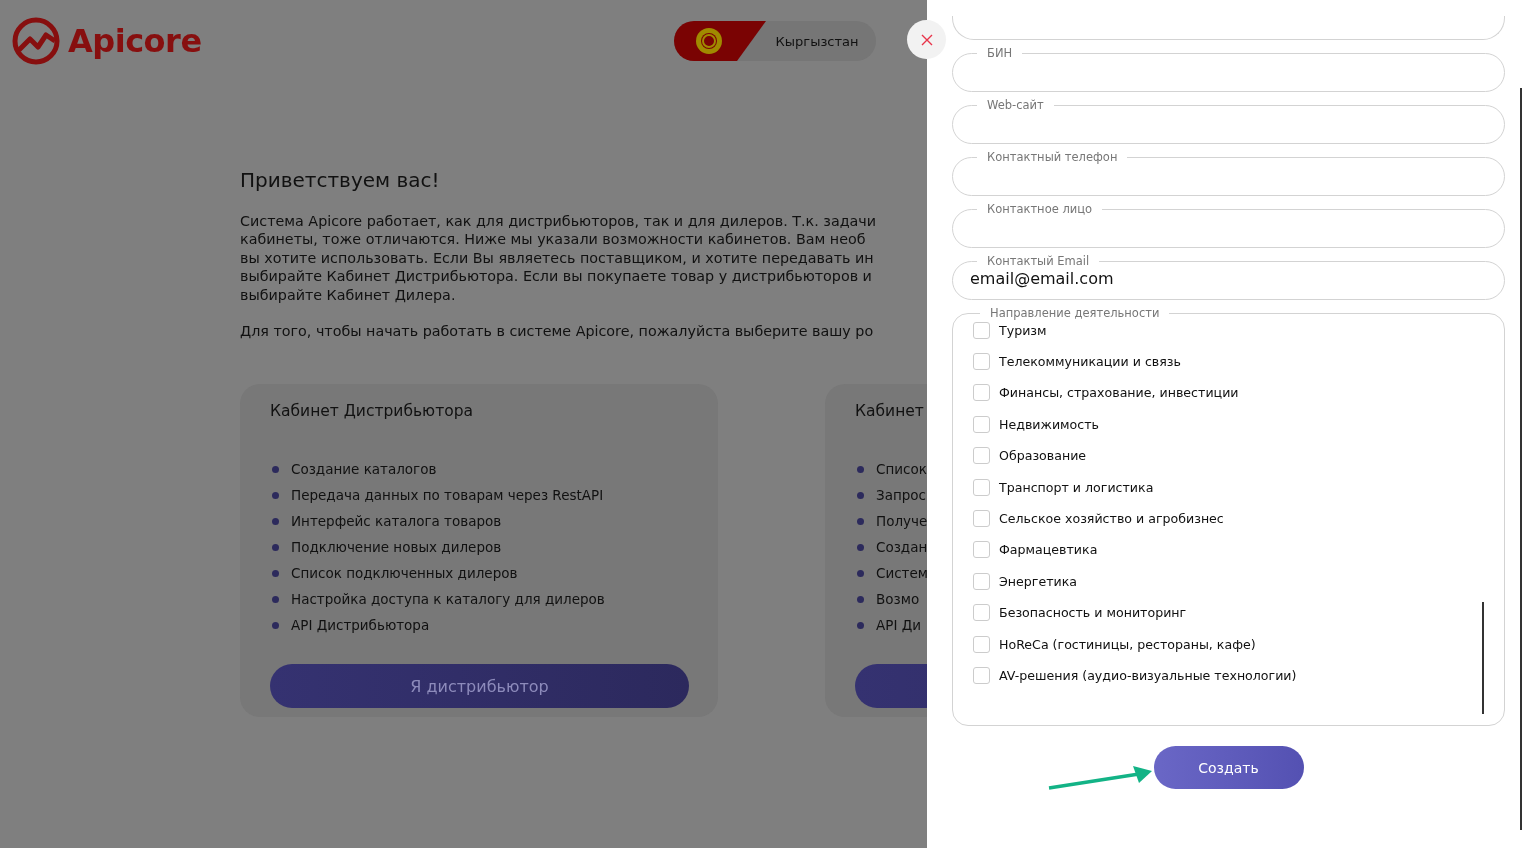 This screenshot has width=1527, height=848. I want to click on intro-text-line: кабинеты, тоже отличаются. Ниже мы указали возможности кабинетов. Вам необ, so click(553, 239).